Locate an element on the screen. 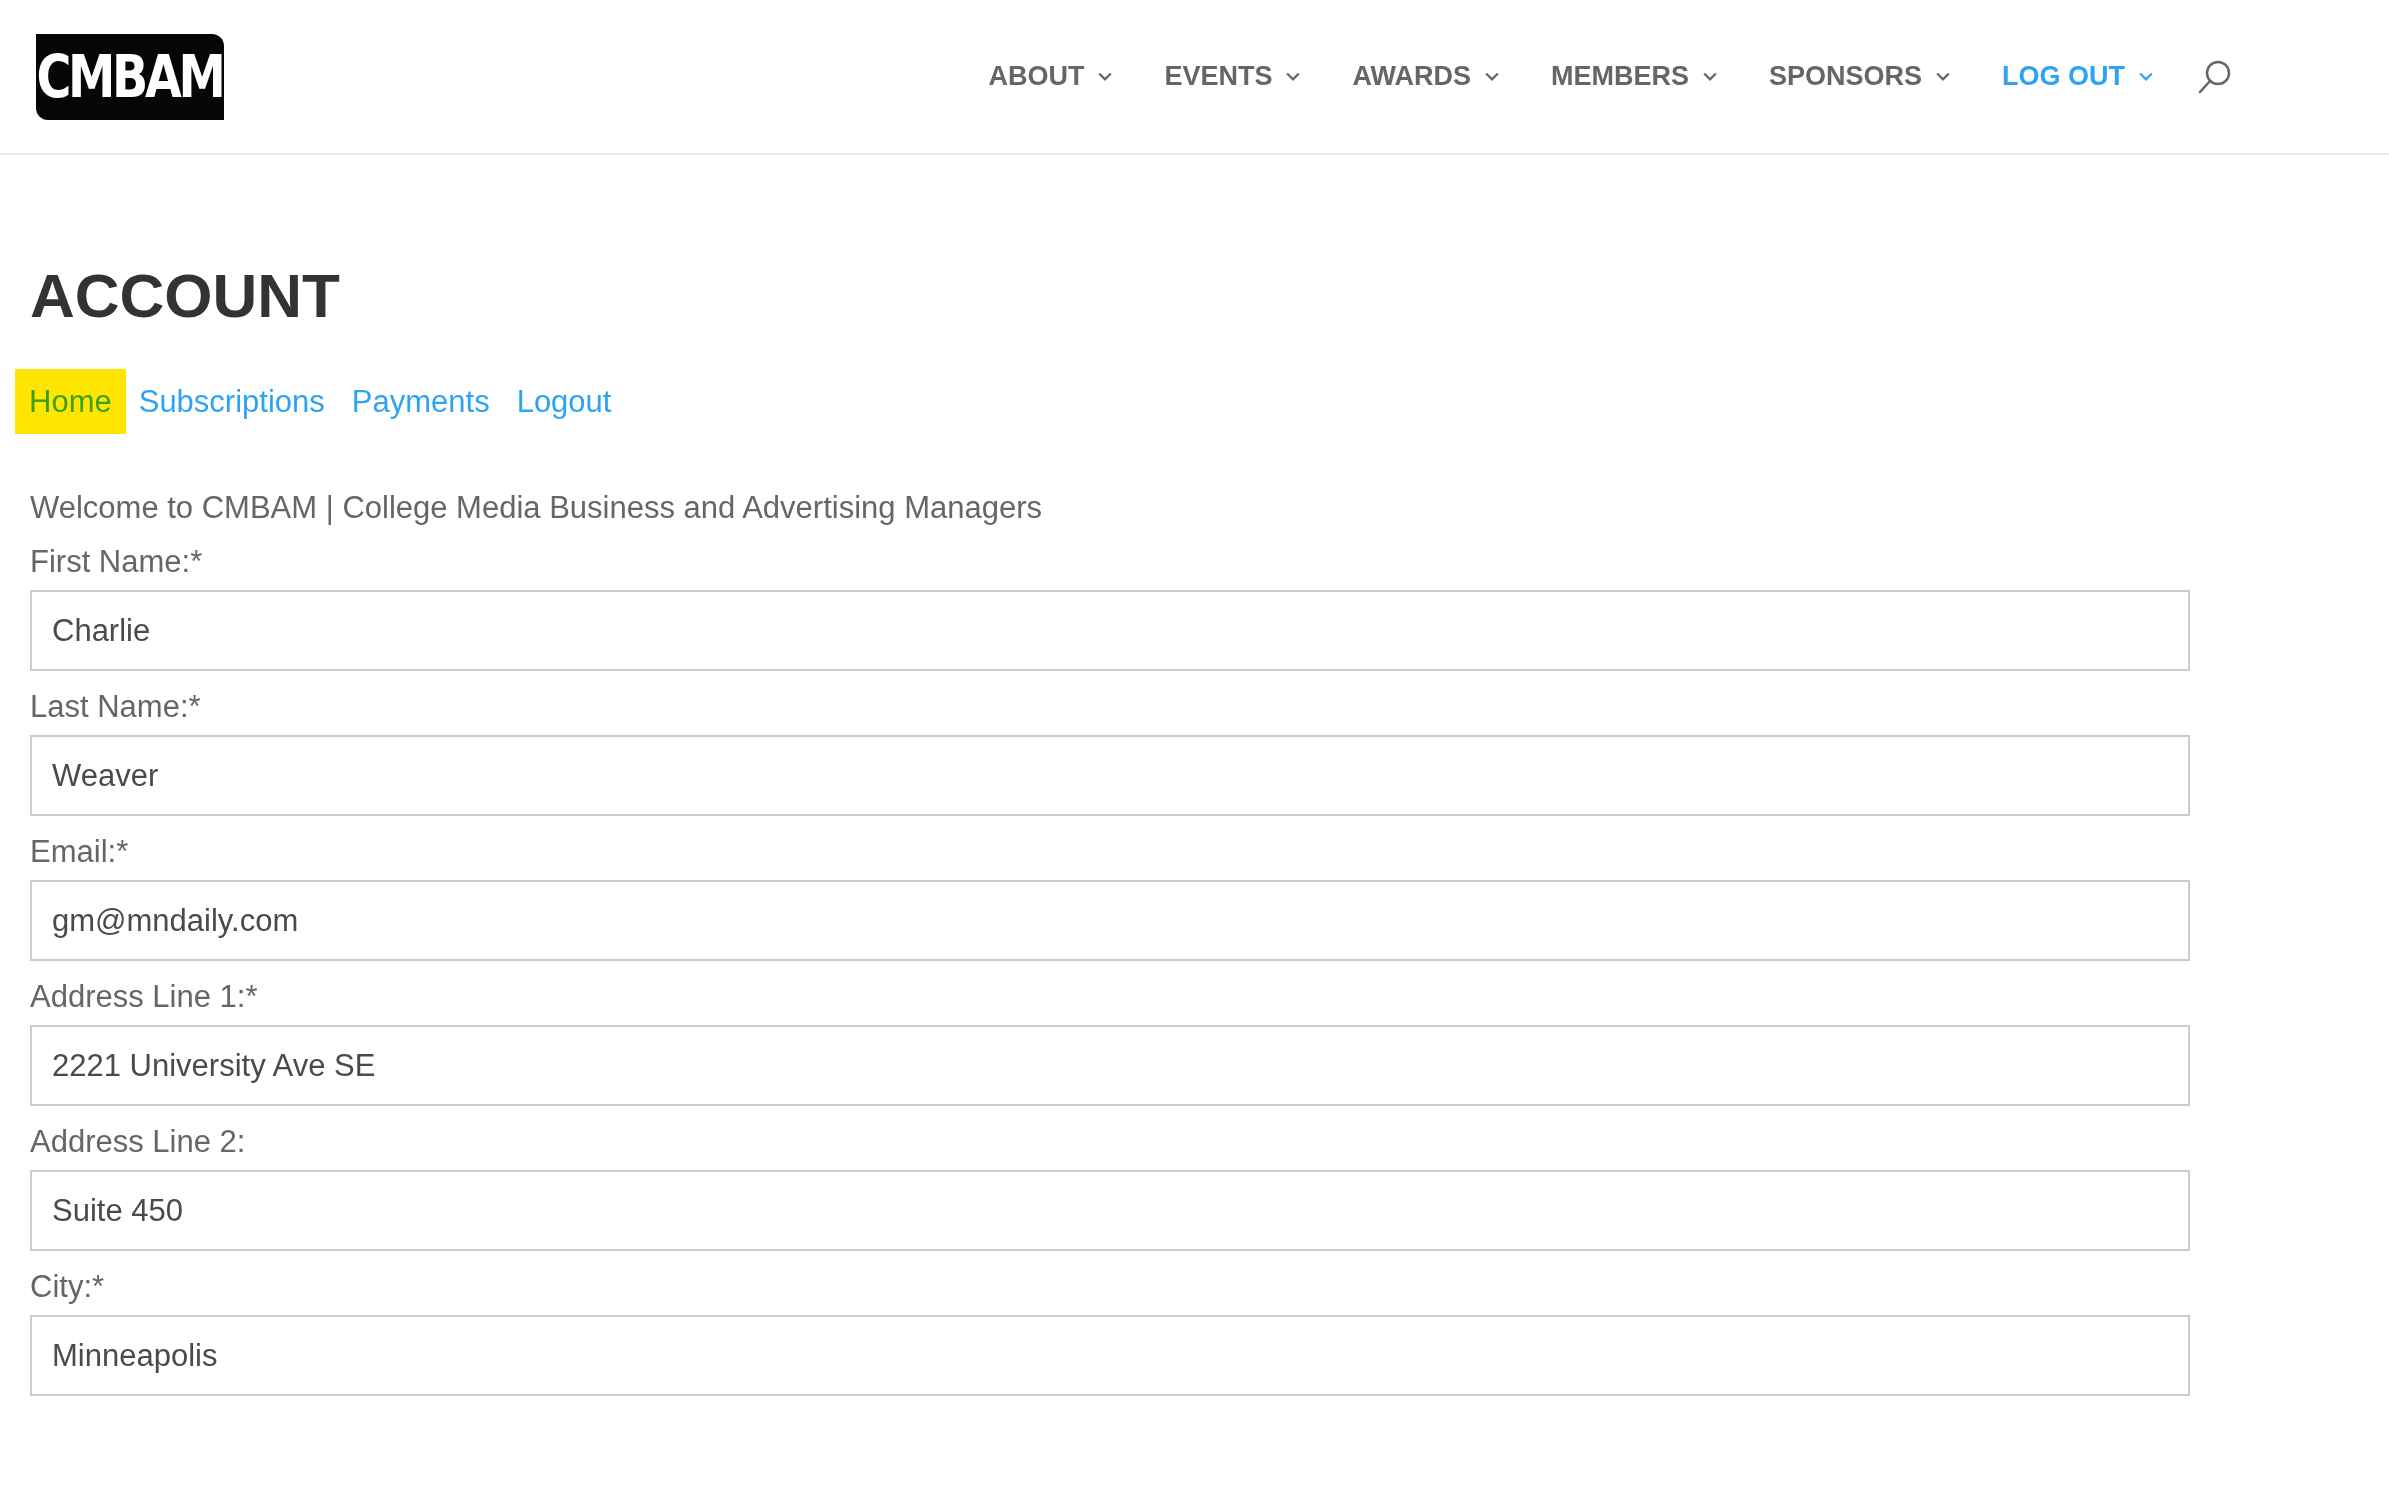 Image resolution: width=2389 pixels, height=1488 pixels. search-icon is located at coordinates (2215, 76).